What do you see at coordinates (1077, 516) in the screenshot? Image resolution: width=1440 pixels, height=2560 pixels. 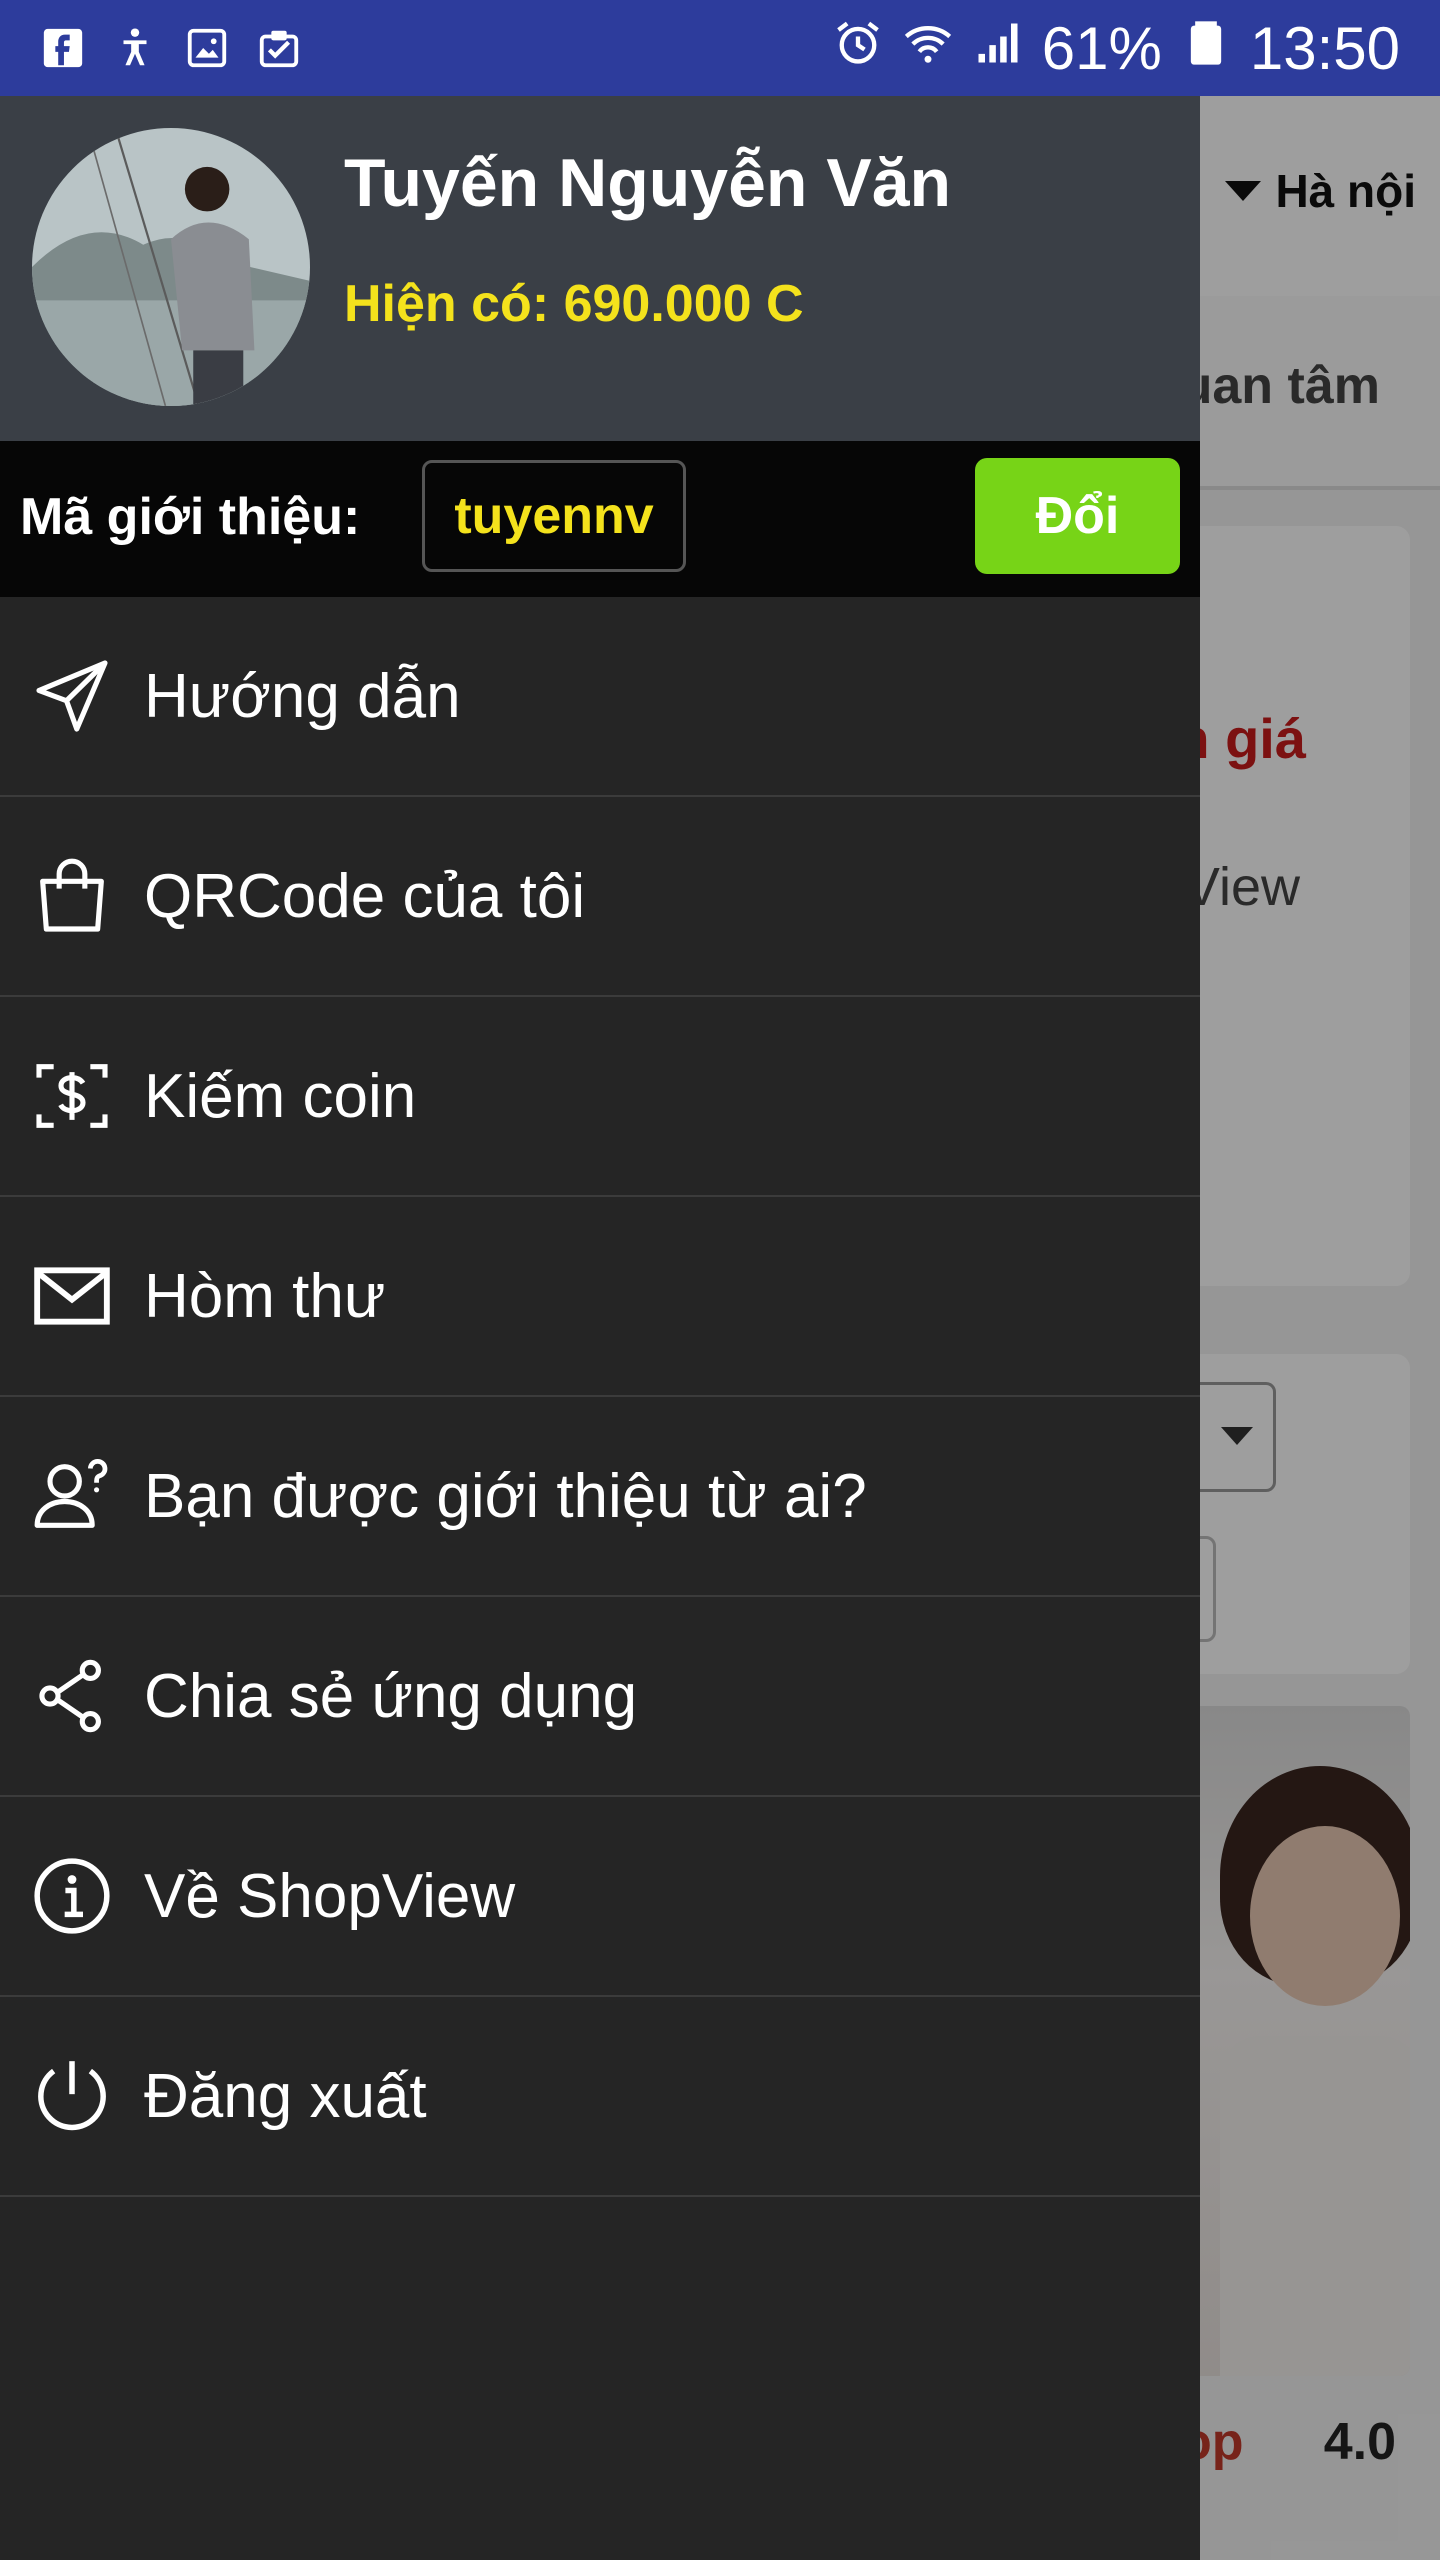 I see `change-button: Đổi` at bounding box center [1077, 516].